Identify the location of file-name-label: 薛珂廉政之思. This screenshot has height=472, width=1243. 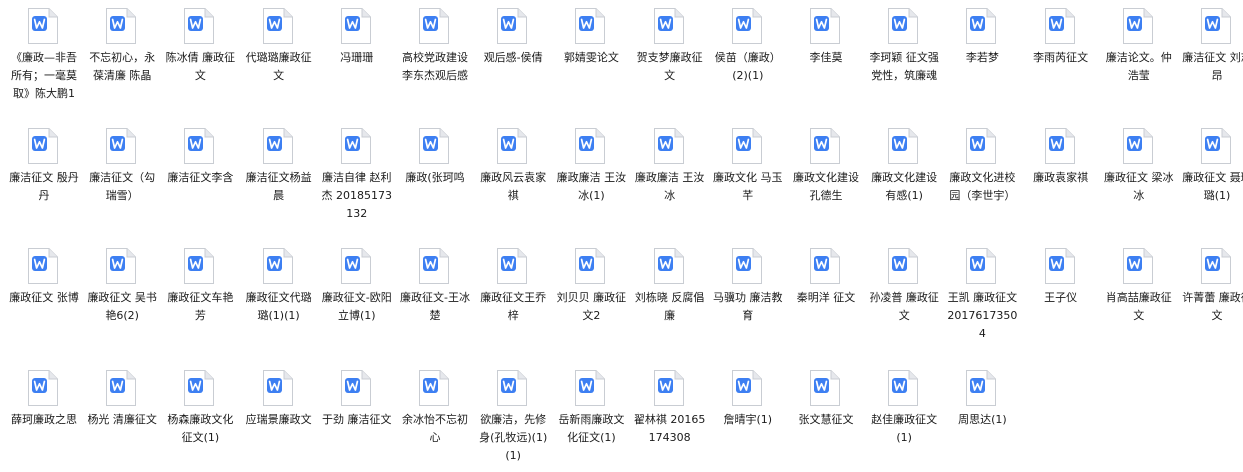
(44, 419).